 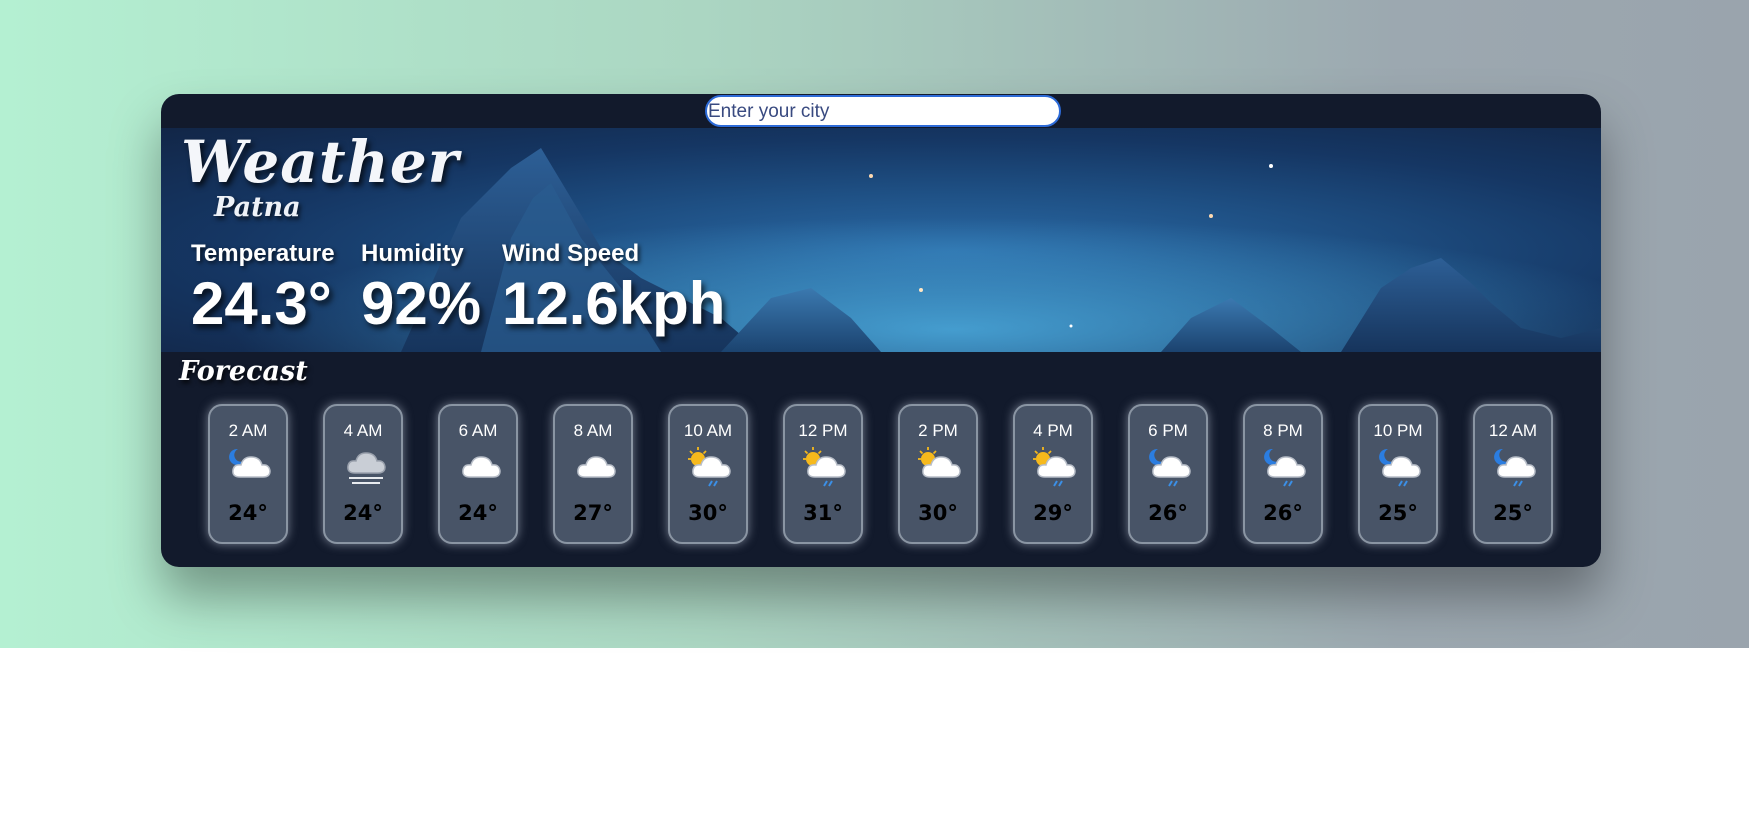 I want to click on forecast-hour-temp: 31°, so click(x=823, y=513).